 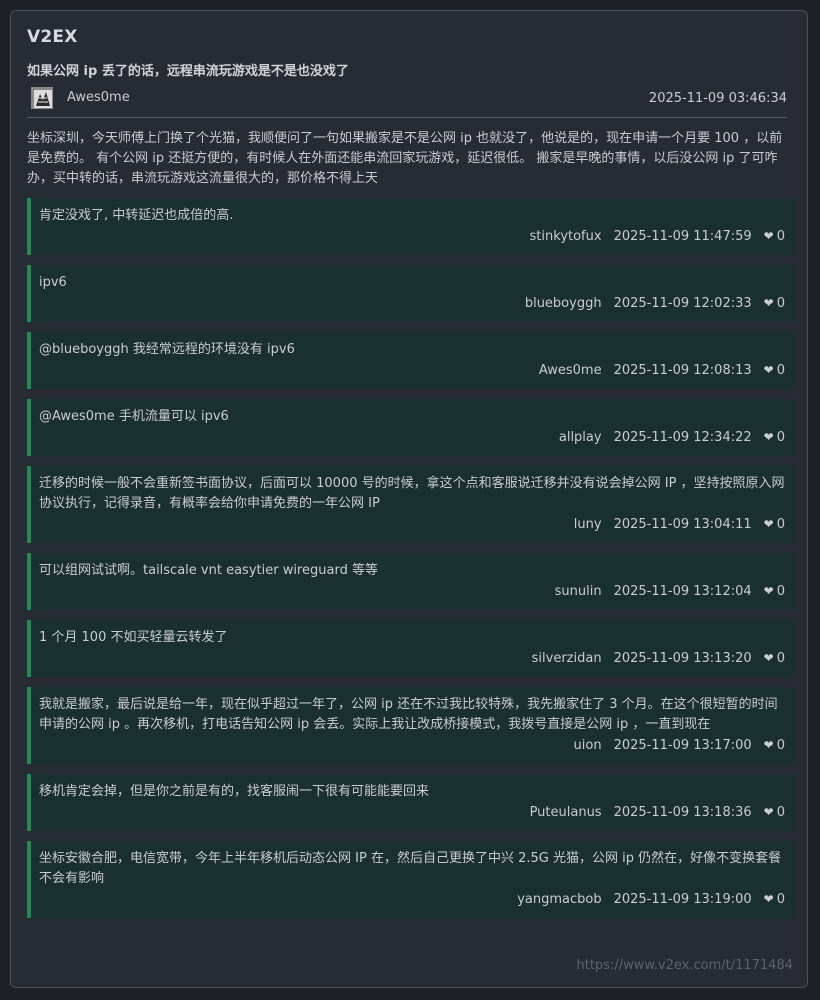 I want to click on reply-meta: stinkytofux 2025-11-09 11:47:59 ❤ 0, so click(x=412, y=240).